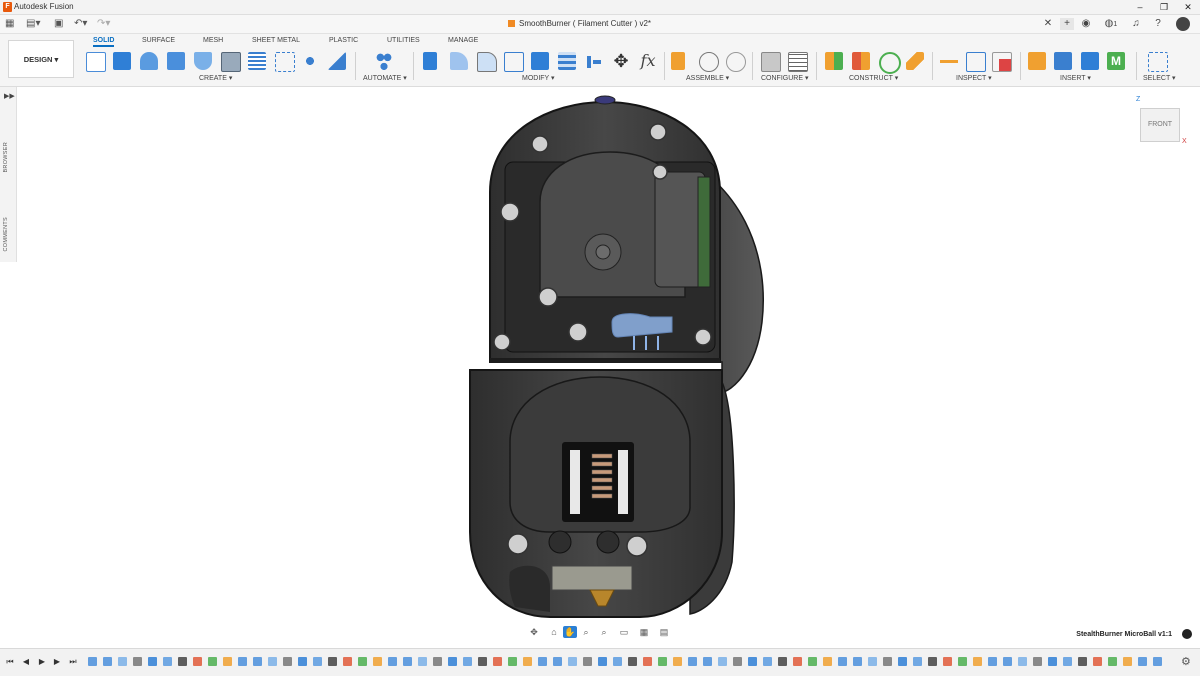  What do you see at coordinates (73, 662) in the screenshot?
I see `go-to-end-icon: ⏭` at bounding box center [73, 662].